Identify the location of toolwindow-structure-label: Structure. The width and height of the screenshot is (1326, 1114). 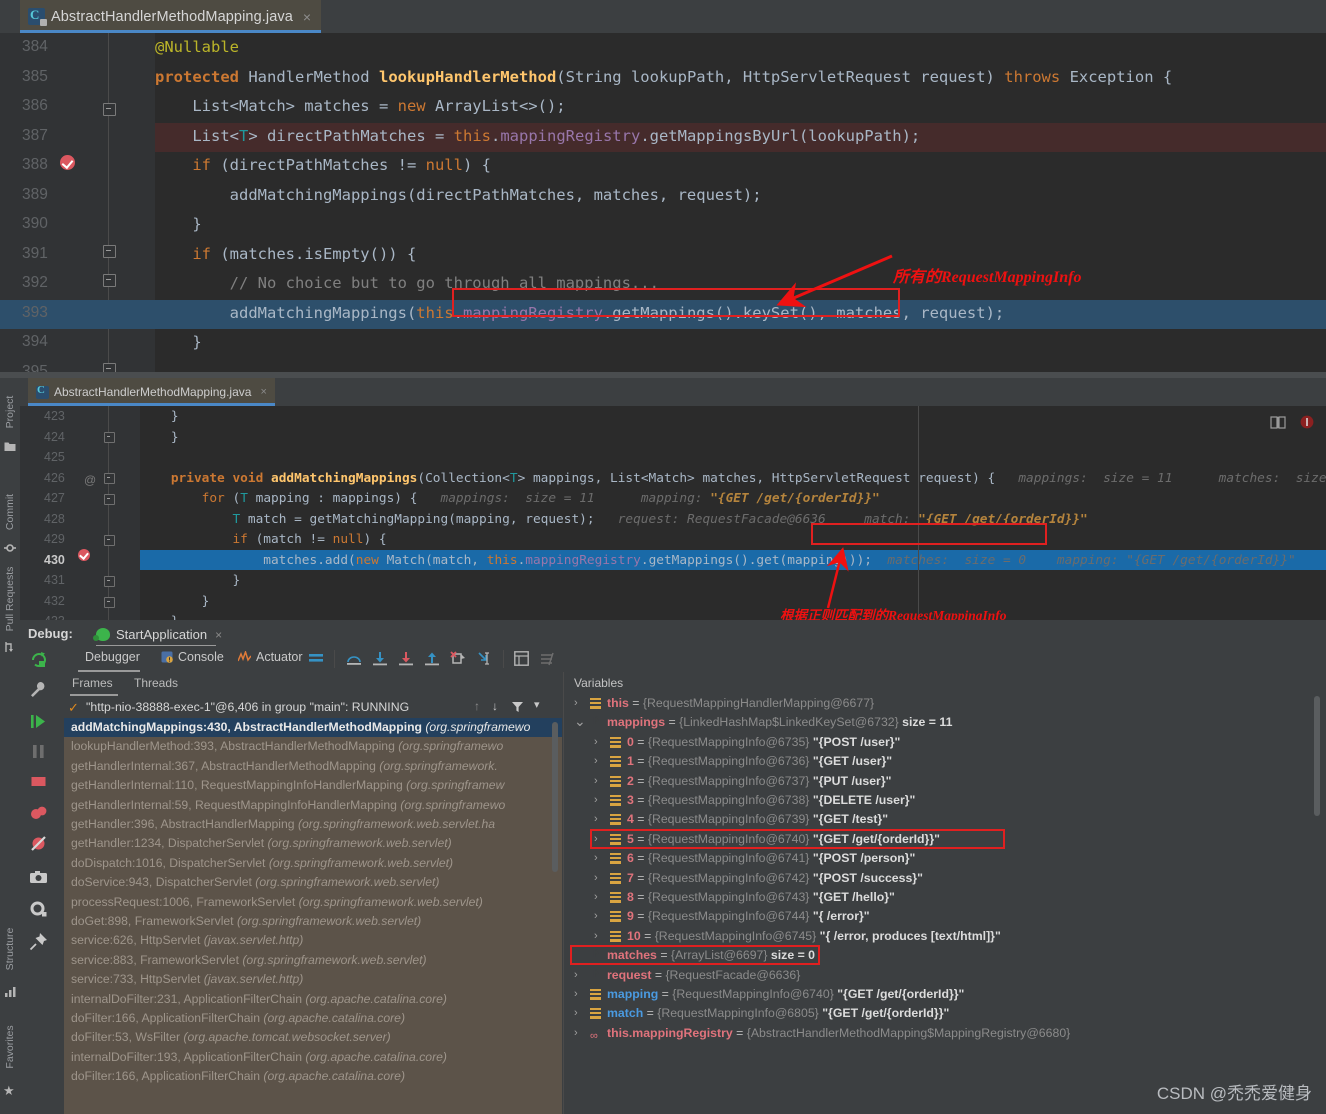
(10, 949).